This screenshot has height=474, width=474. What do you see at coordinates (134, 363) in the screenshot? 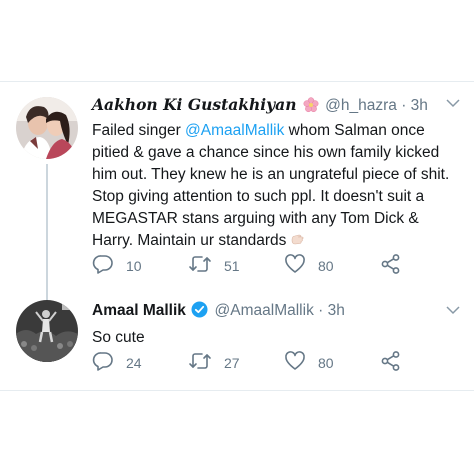
I see `reply-count: 24` at bounding box center [134, 363].